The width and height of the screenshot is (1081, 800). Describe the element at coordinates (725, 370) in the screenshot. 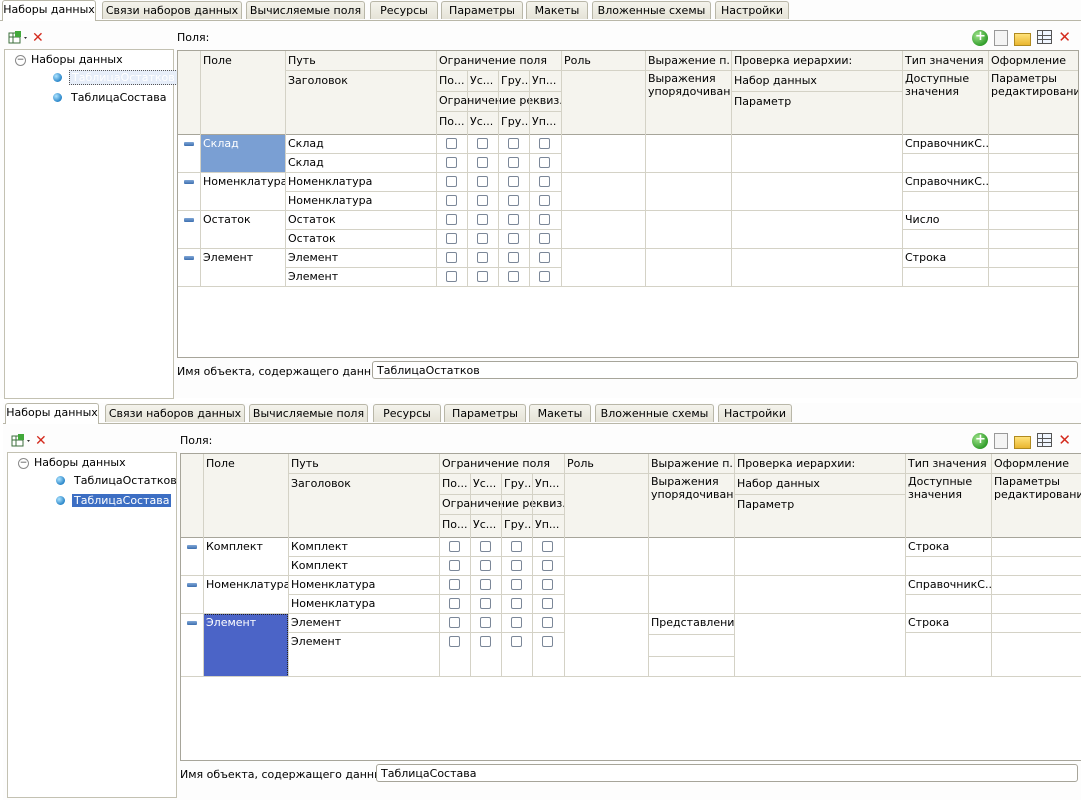

I see `object-name-input: ТаблицаОстатков` at that location.